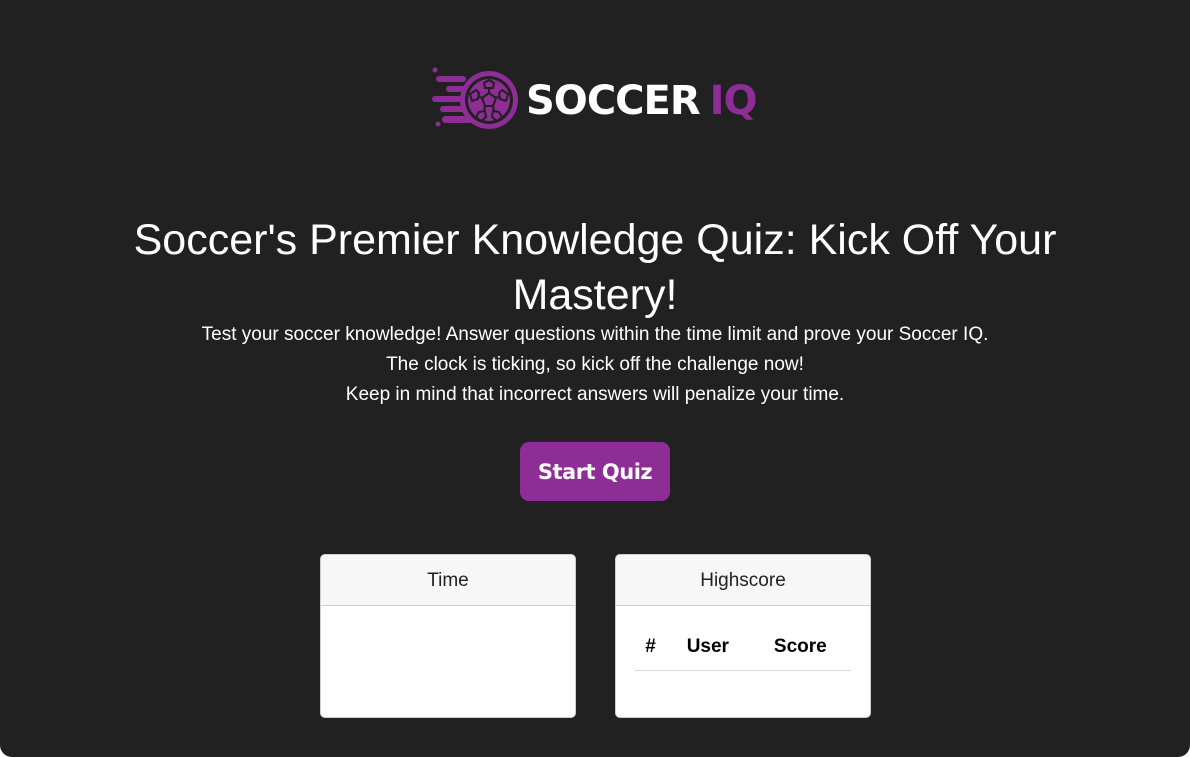 The image size is (1190, 757). I want to click on logo-word-iq: IQ, so click(733, 101).